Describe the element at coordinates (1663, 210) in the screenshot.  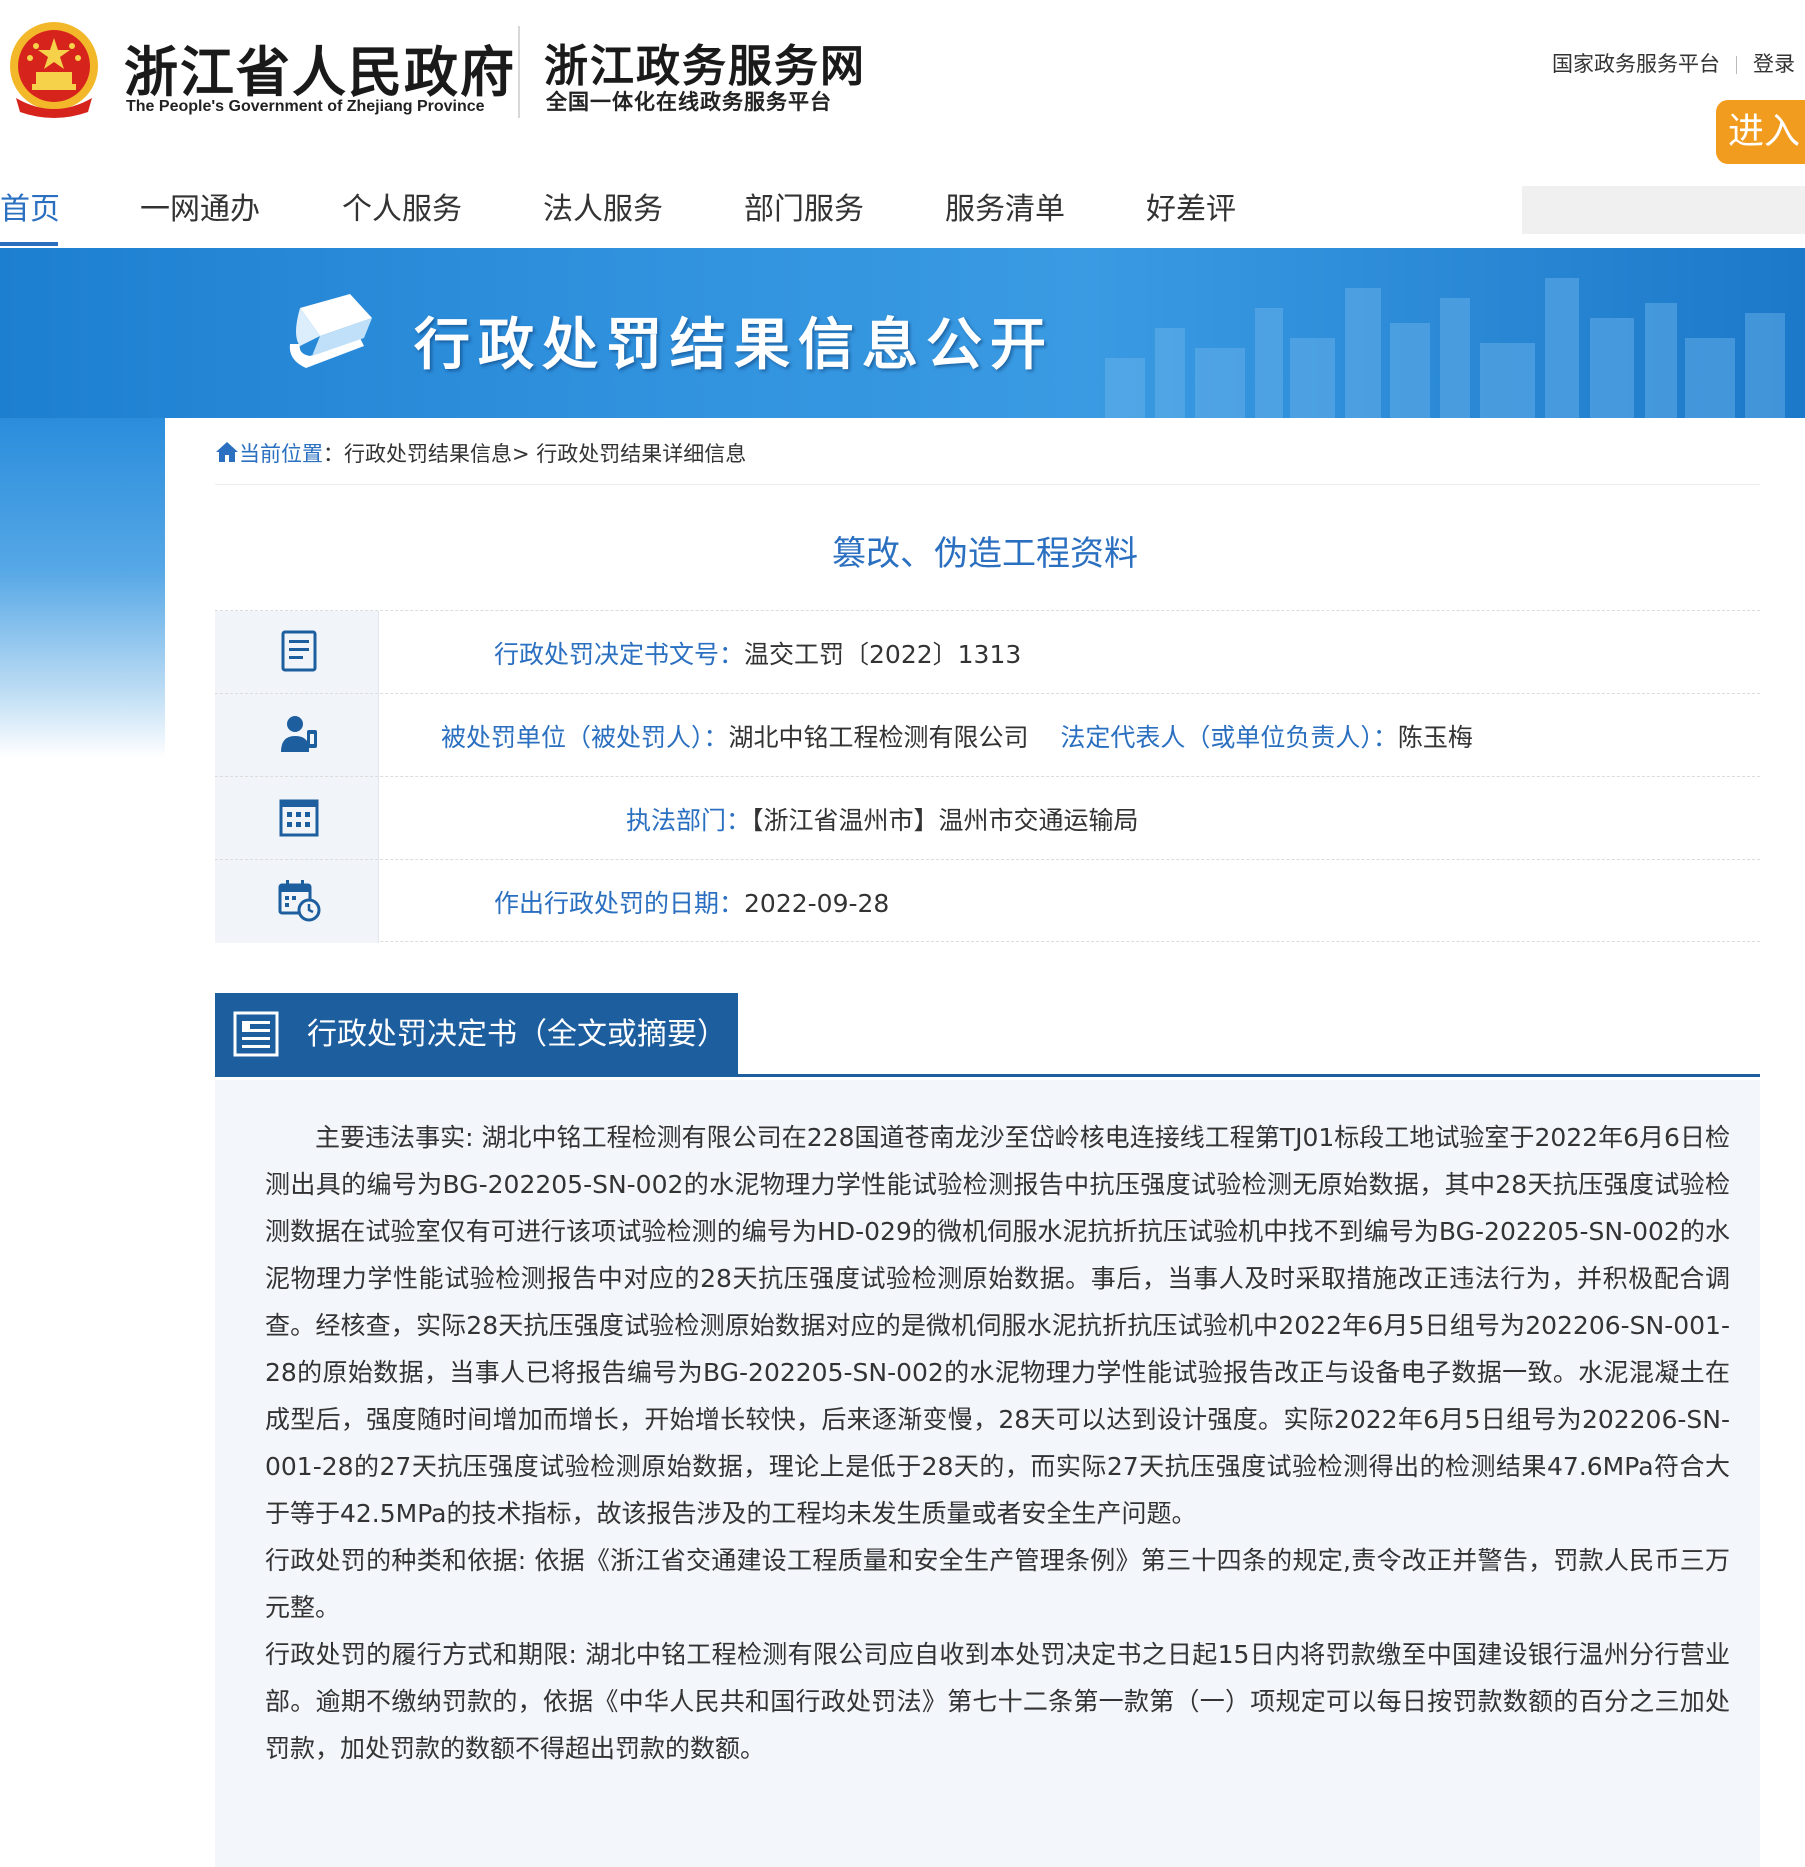
I see `search-input` at that location.